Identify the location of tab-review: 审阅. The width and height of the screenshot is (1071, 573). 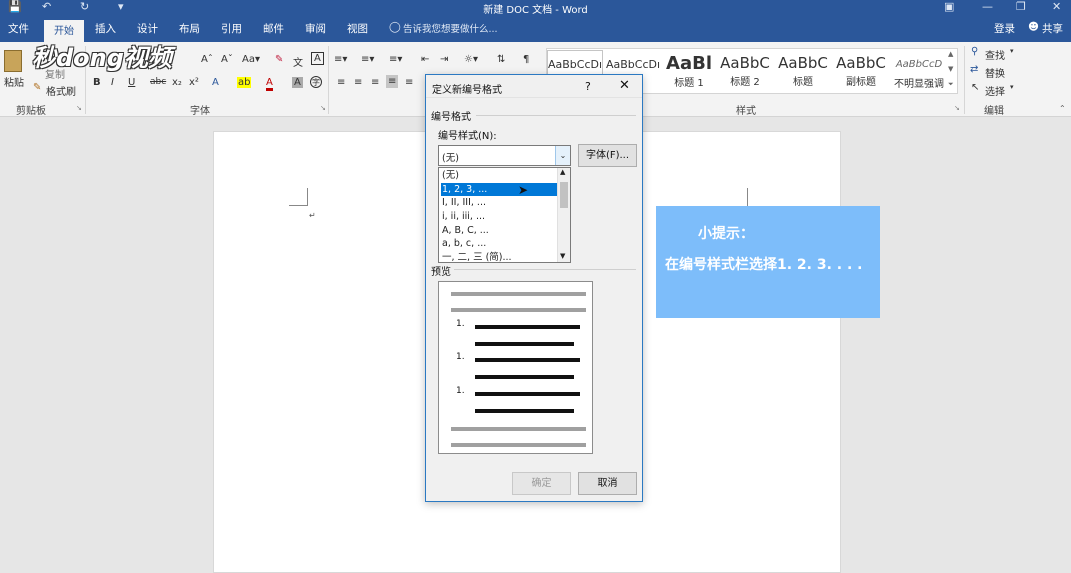
(315, 28).